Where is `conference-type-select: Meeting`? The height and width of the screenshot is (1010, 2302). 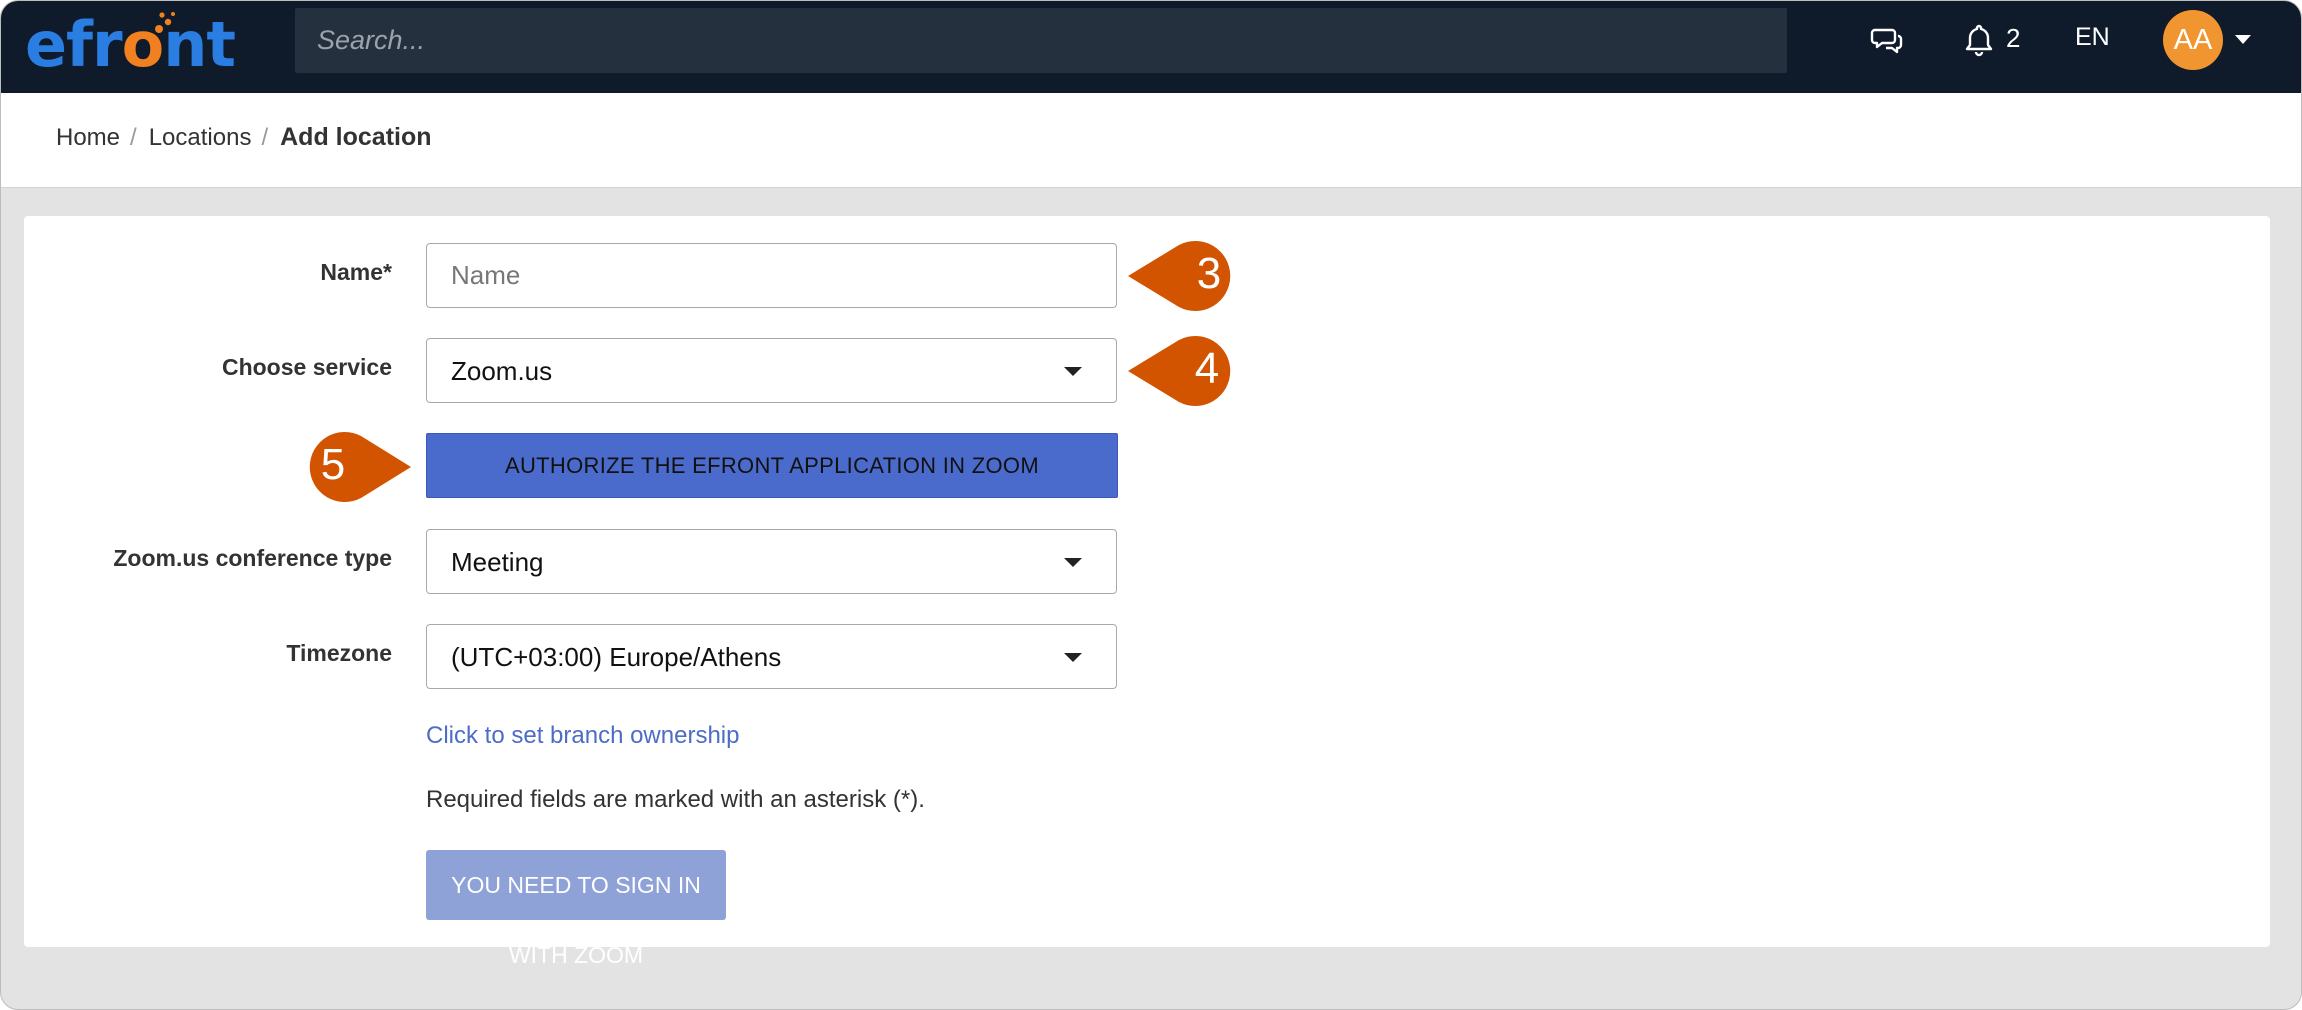
conference-type-select: Meeting is located at coordinates (771, 561).